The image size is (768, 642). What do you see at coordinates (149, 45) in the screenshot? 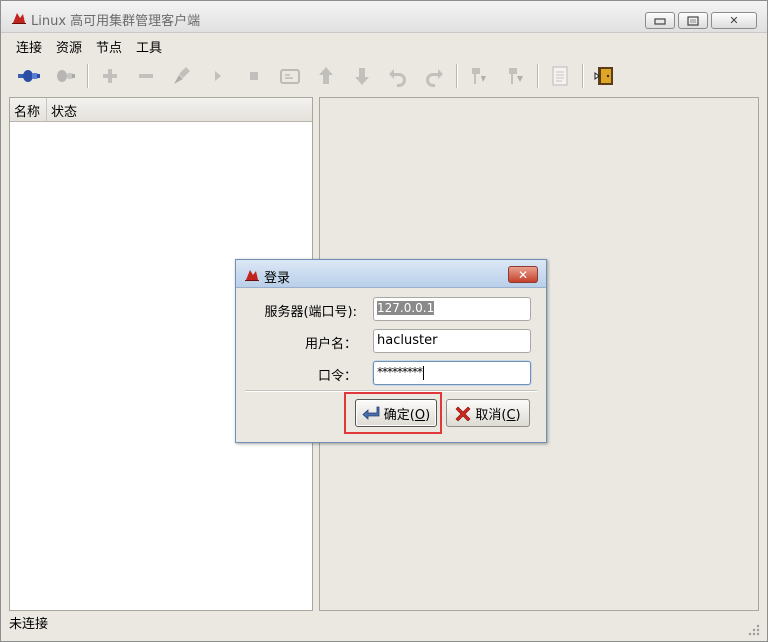
I see `menu-tools: 工具` at bounding box center [149, 45].